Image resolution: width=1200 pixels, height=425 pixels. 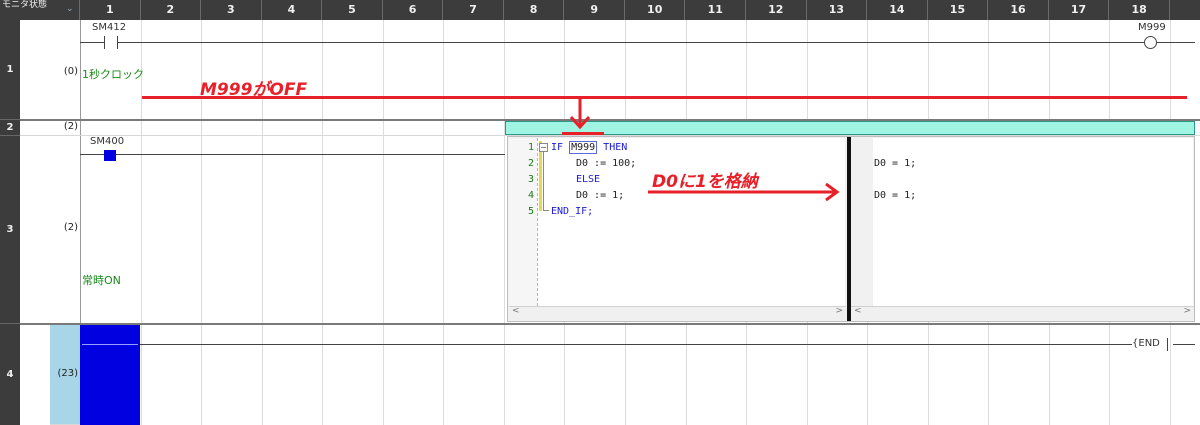 What do you see at coordinates (530, 147) in the screenshot?
I see `line-number: 1` at bounding box center [530, 147].